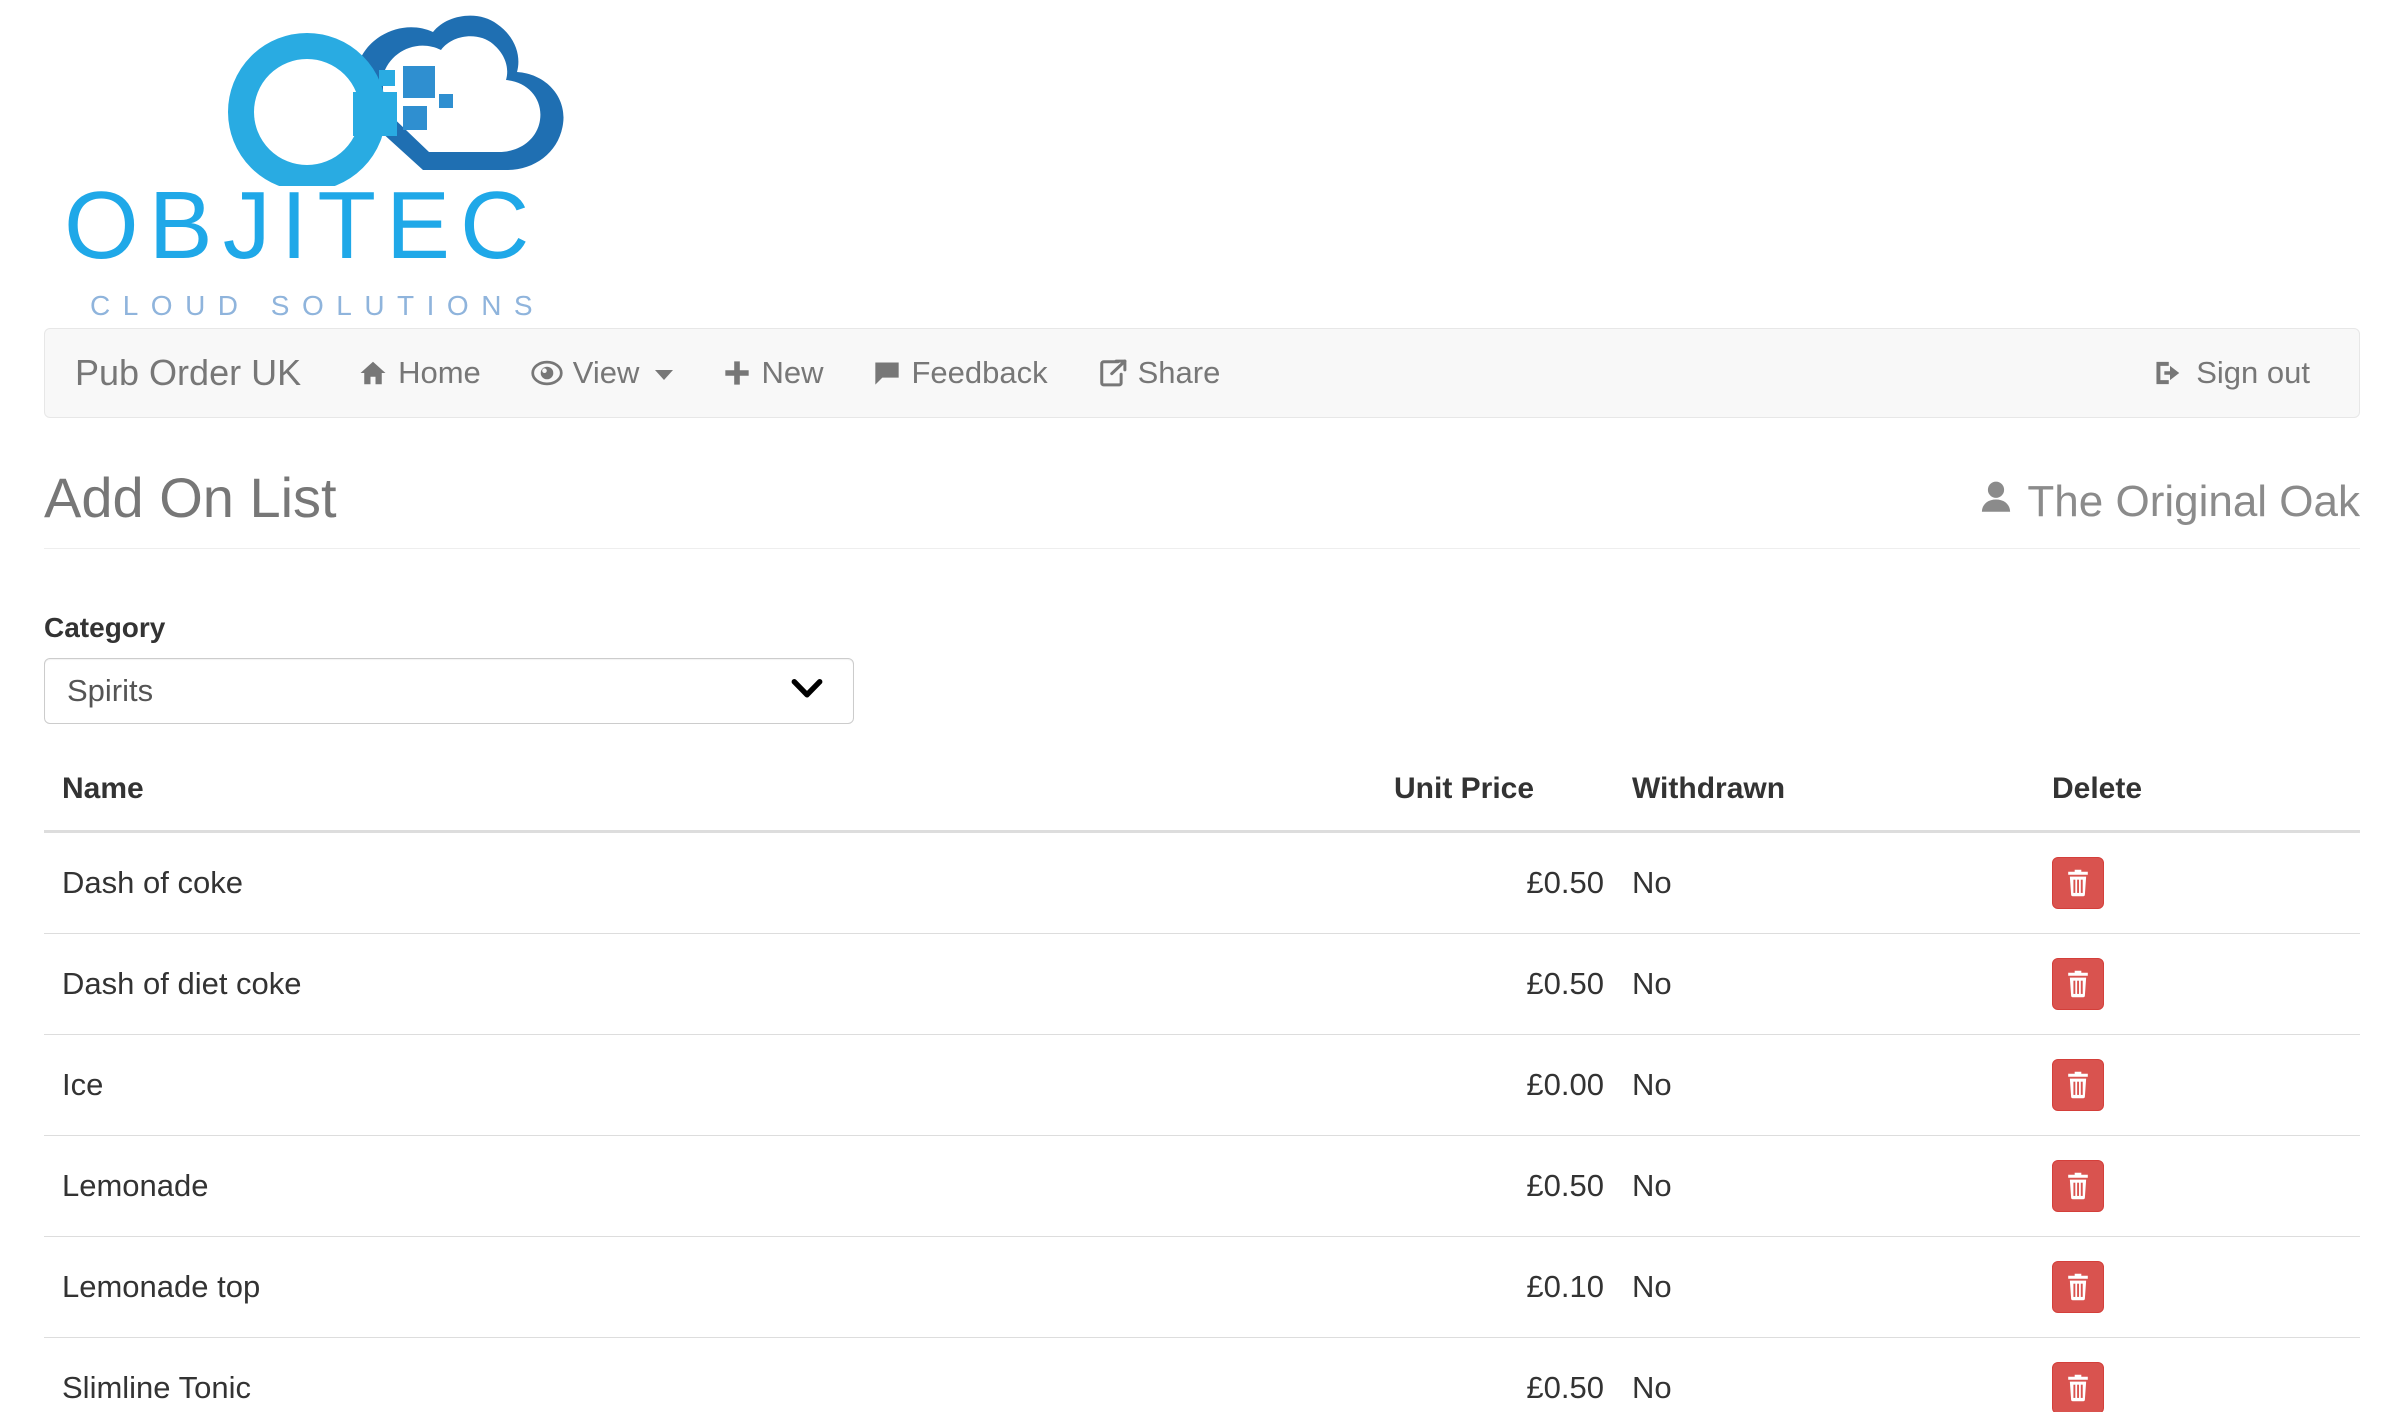 Image resolution: width=2404 pixels, height=1412 pixels. I want to click on nav-item-home: Home, so click(419, 373).